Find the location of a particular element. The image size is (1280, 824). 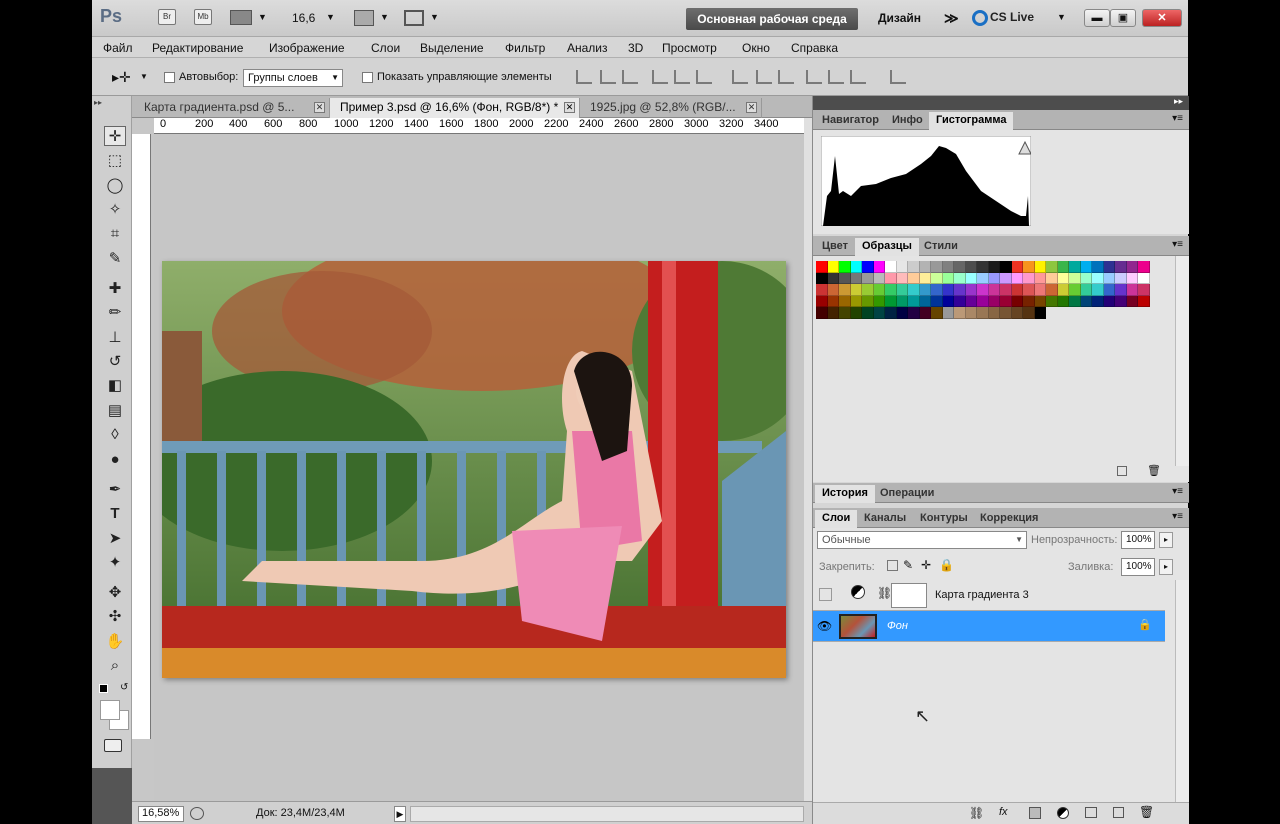

maximize-button: ▣ is located at coordinates (1123, 18).